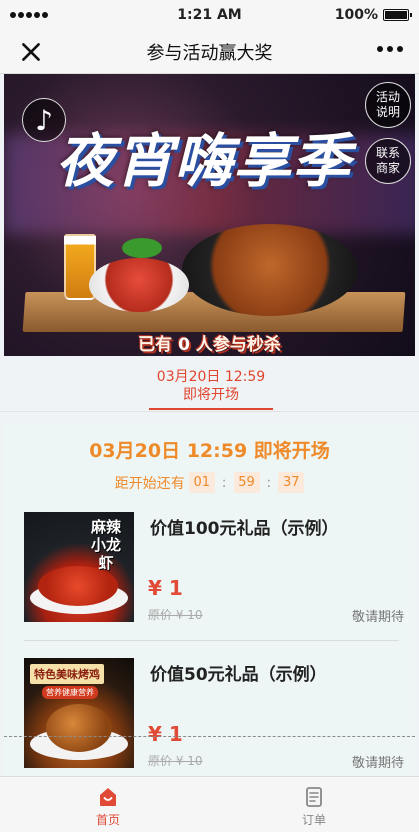 The image size is (419, 832). Describe the element at coordinates (397, 15) in the screenshot. I see `battery-icon` at that location.